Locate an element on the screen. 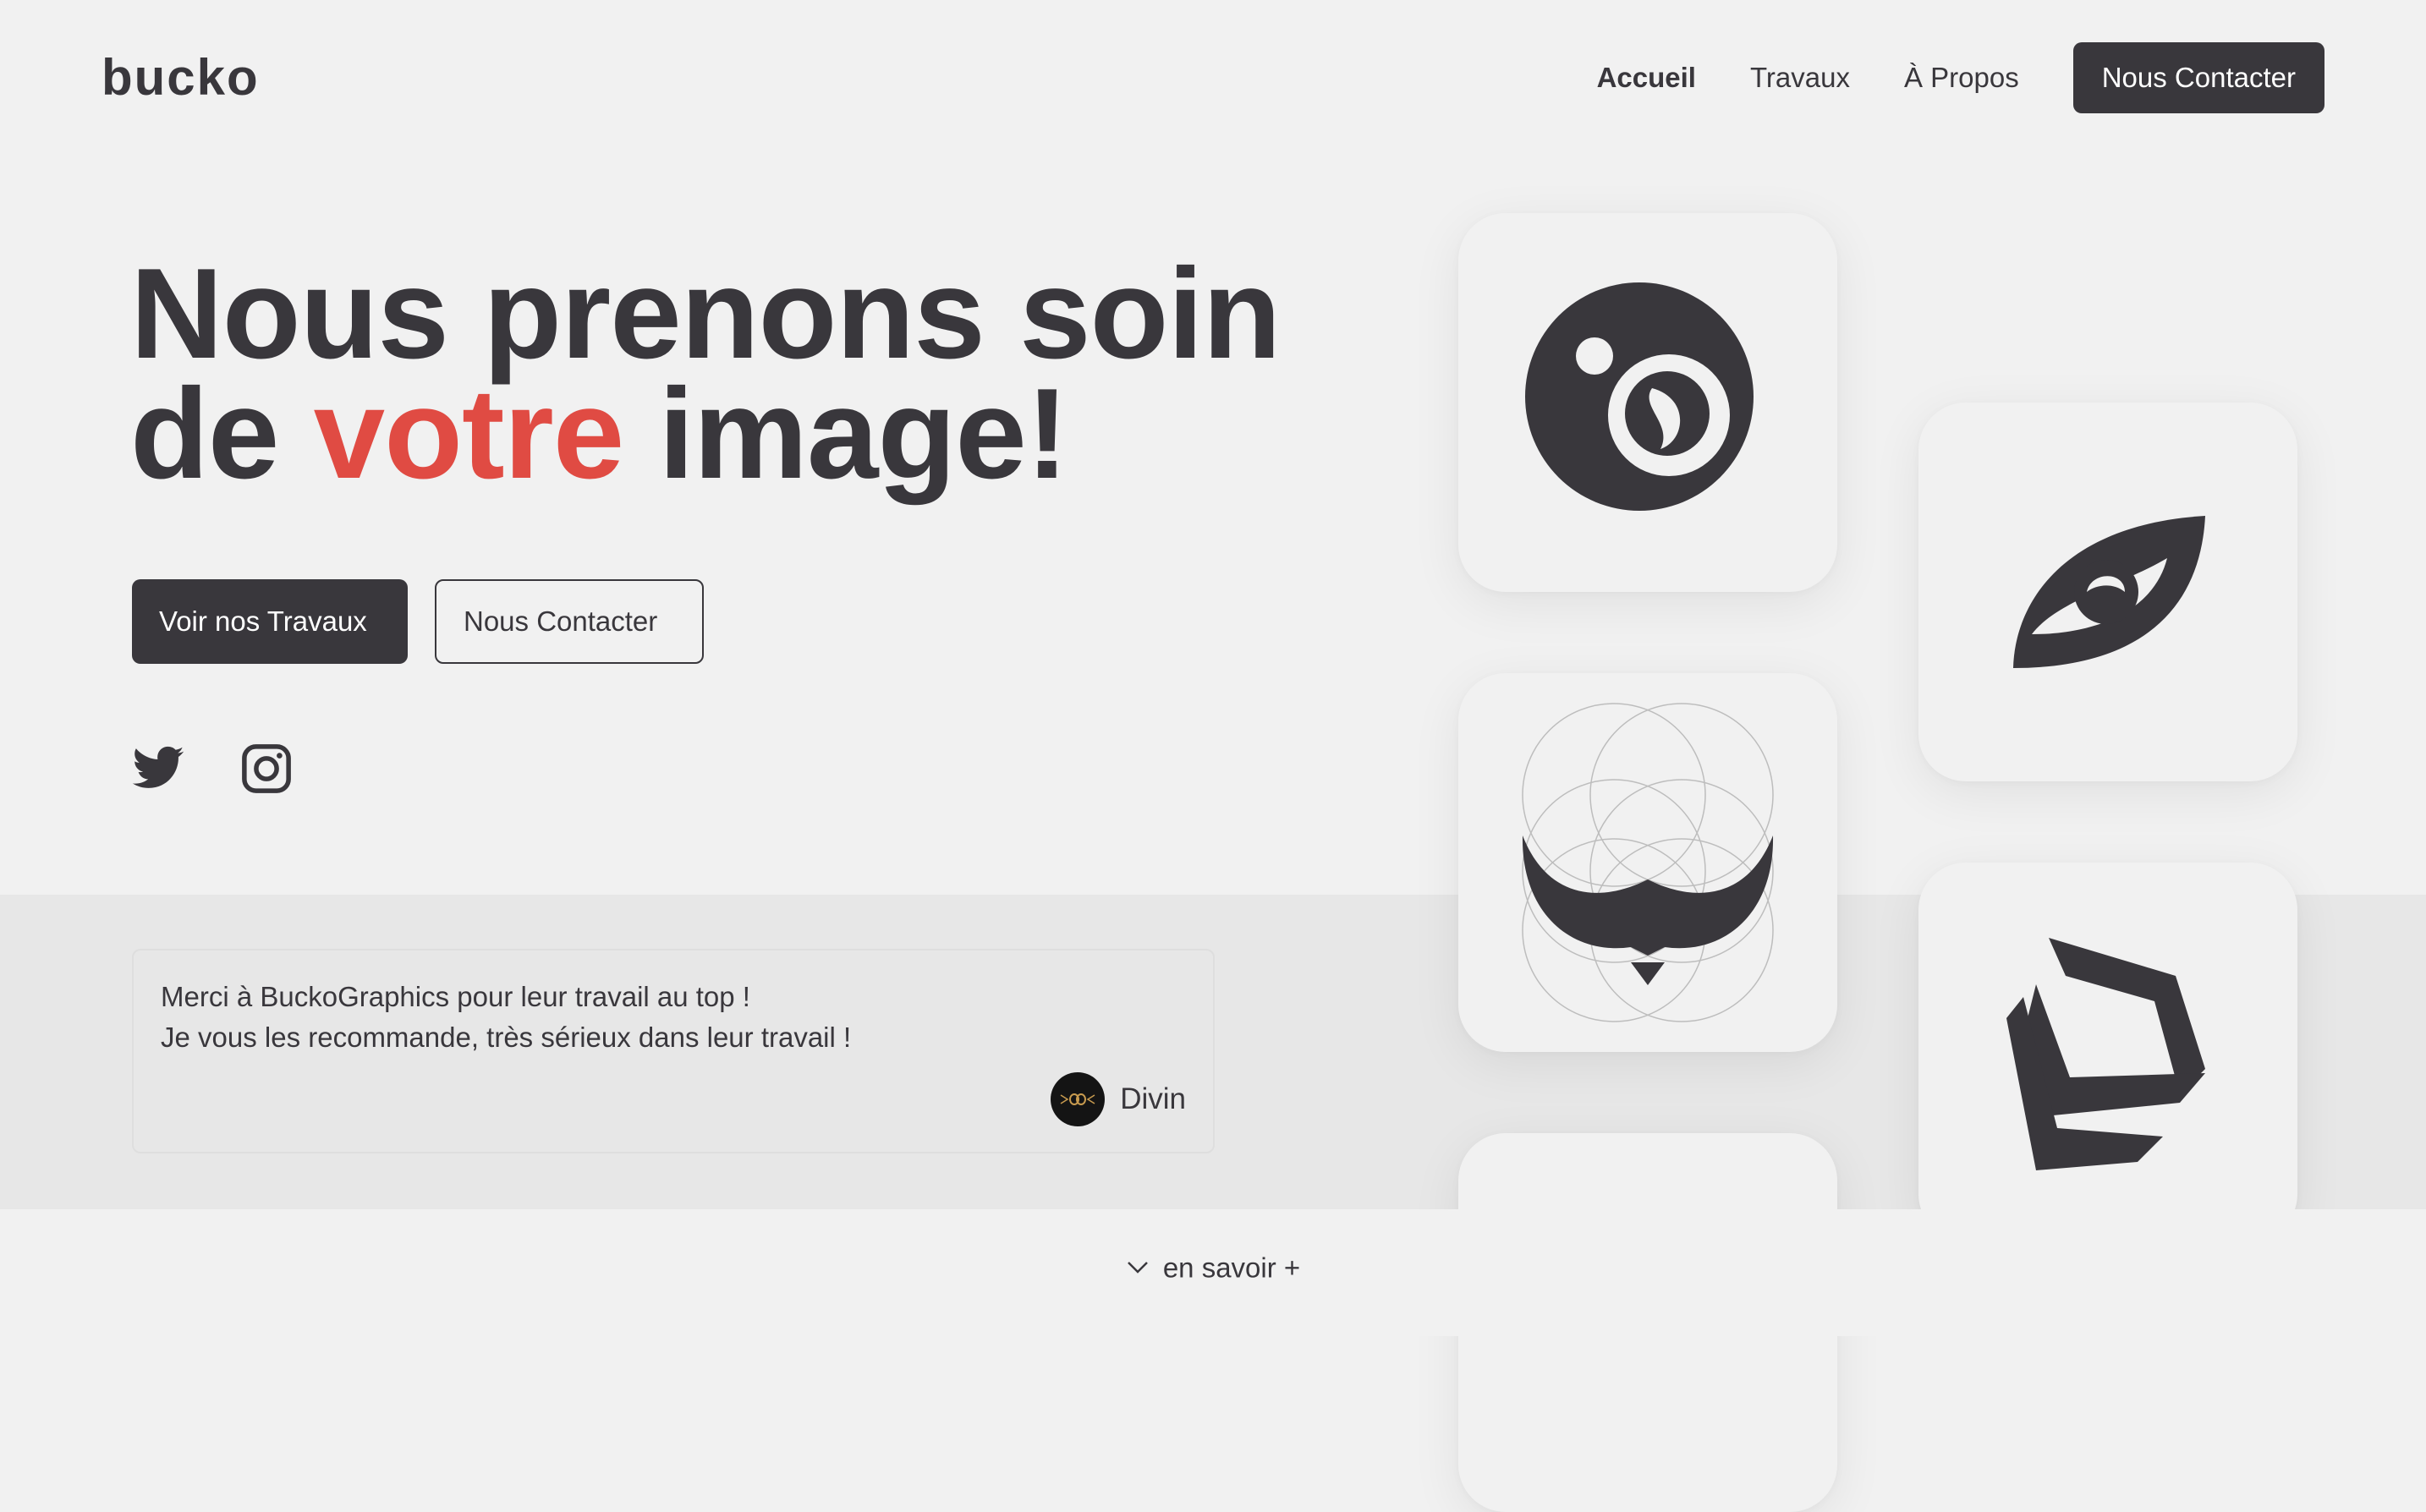  bucko-logo: bucko is located at coordinates (204, 79).